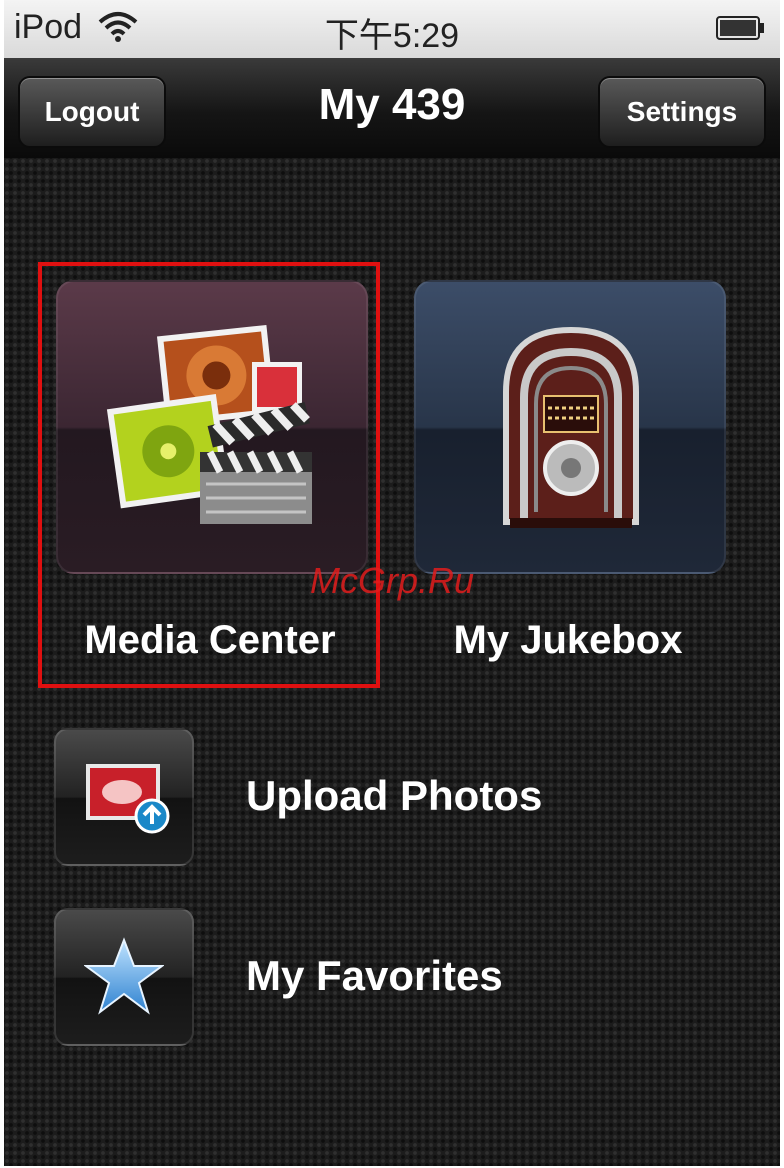 Image resolution: width=784 pixels, height=1168 pixels. I want to click on star-icon, so click(124, 976).